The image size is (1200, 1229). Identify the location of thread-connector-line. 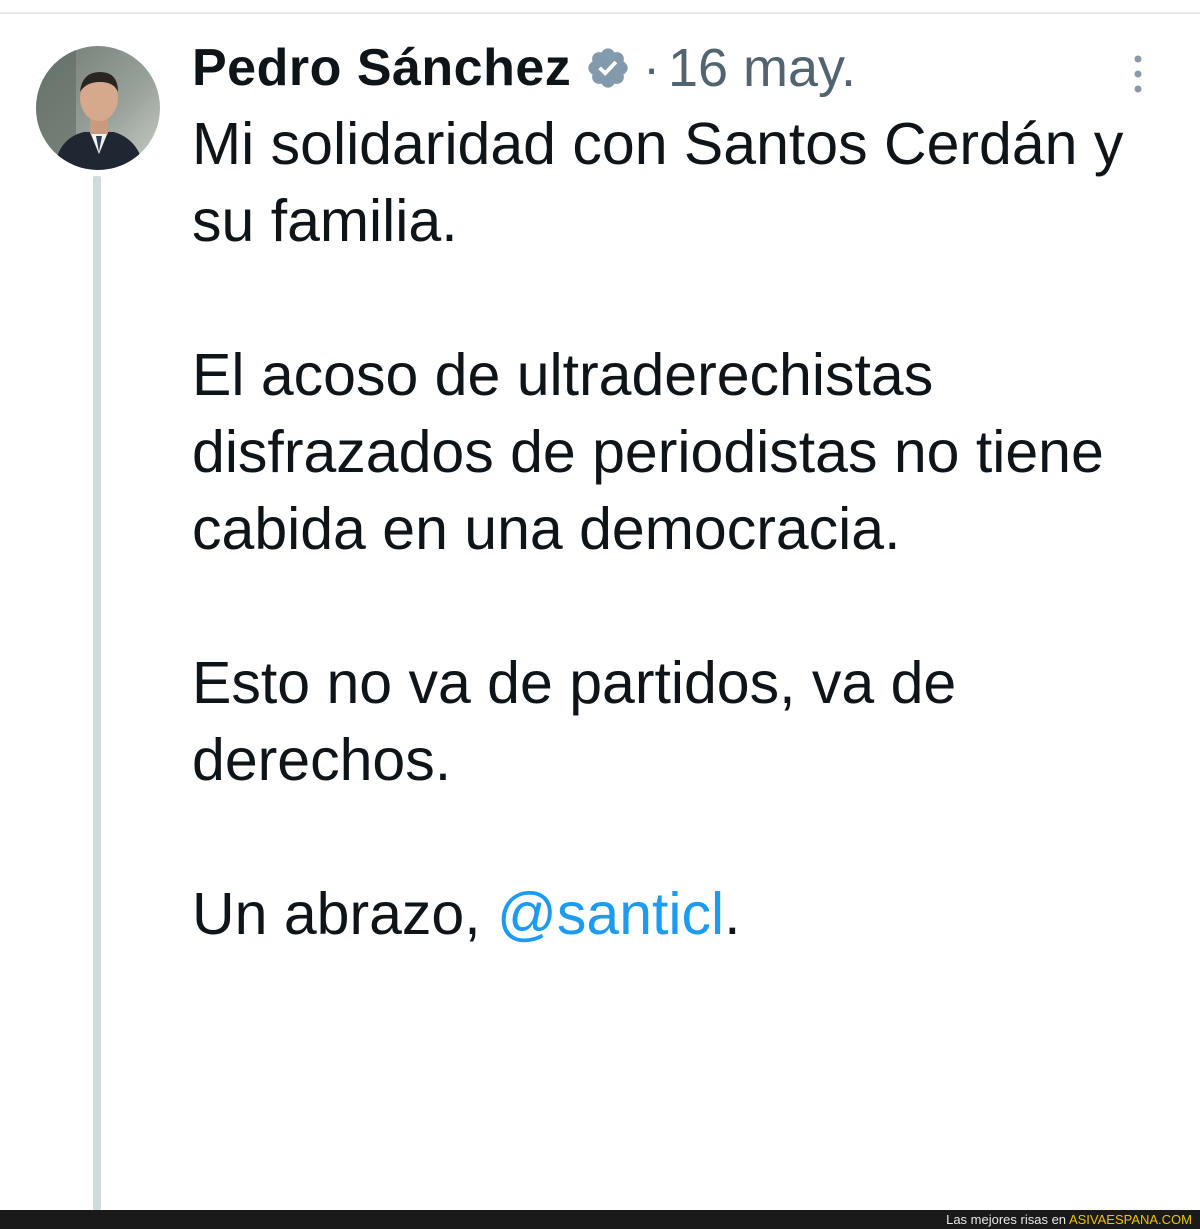
(97, 693).